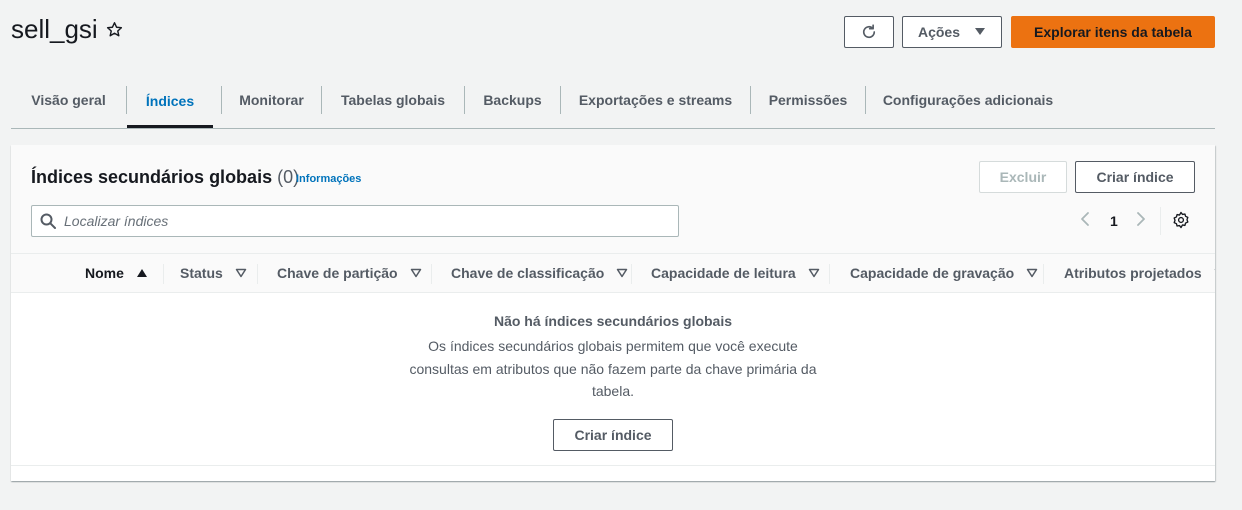 Image resolution: width=1242 pixels, height=510 pixels. I want to click on create-index-button: Criar índice, so click(1135, 177).